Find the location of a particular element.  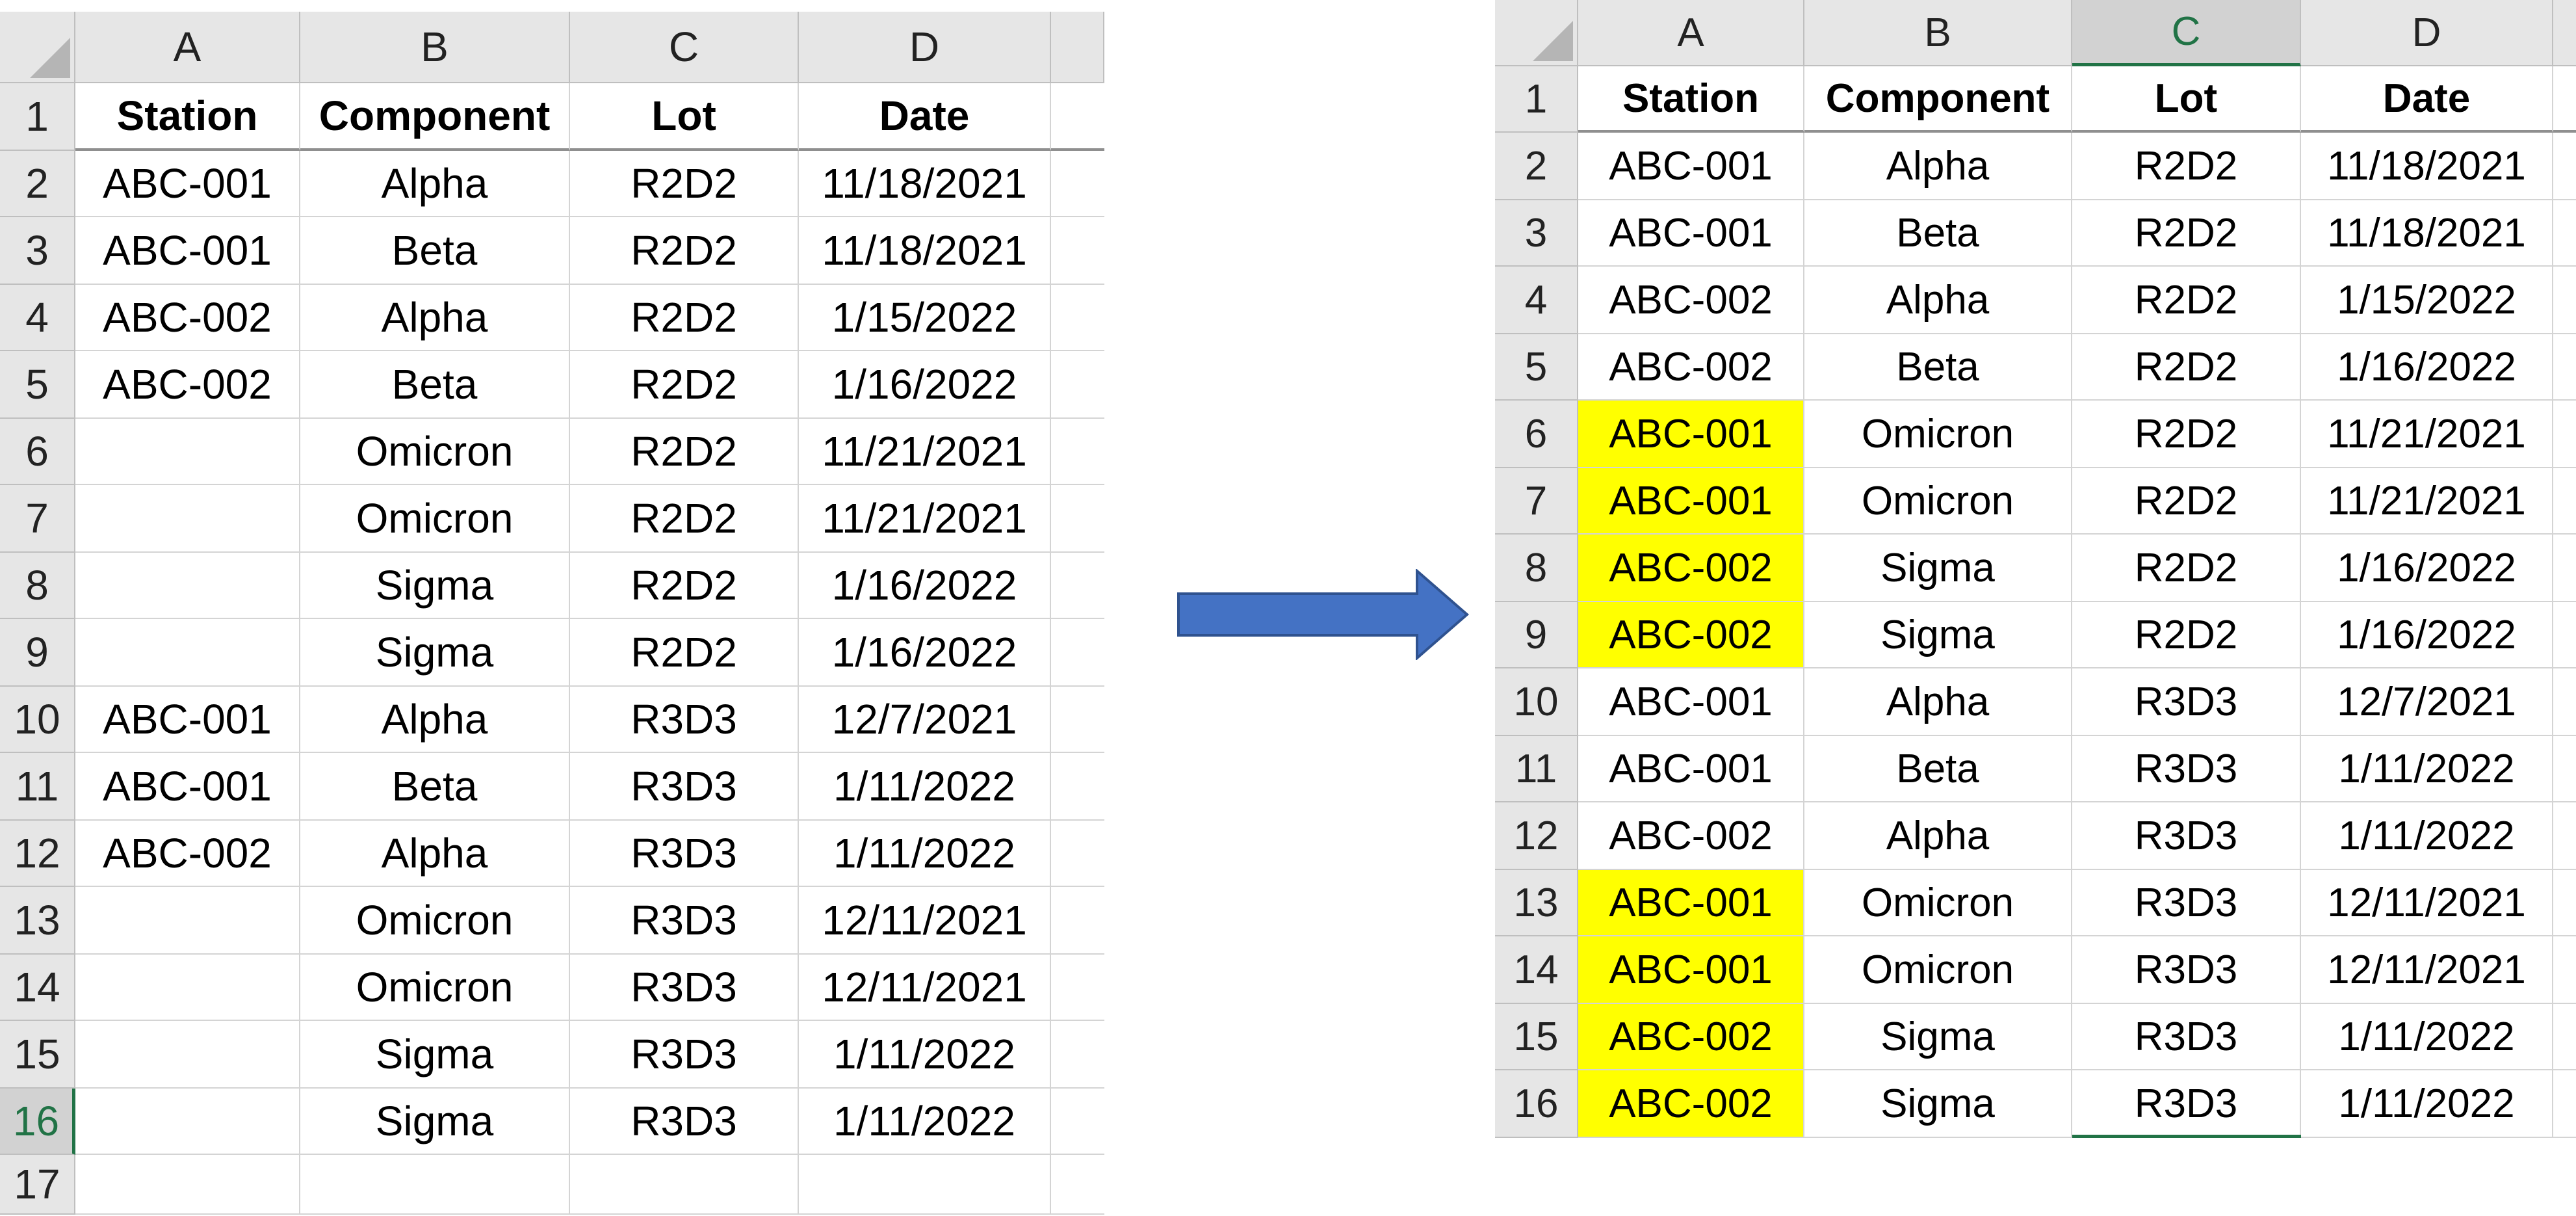

select-all-corner is located at coordinates (1537, 33).